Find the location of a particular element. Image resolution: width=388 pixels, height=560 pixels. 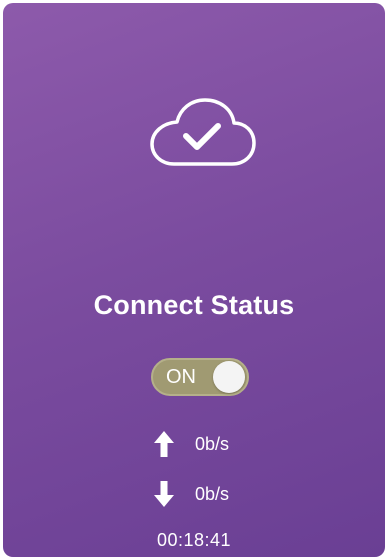

arrow-up-icon is located at coordinates (164, 444).